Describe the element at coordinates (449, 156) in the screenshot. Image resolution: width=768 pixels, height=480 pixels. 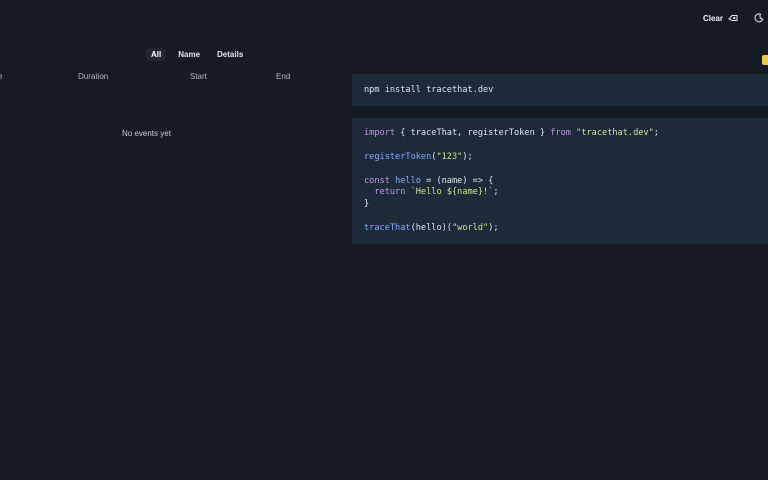
I see `code-token: "123"` at that location.